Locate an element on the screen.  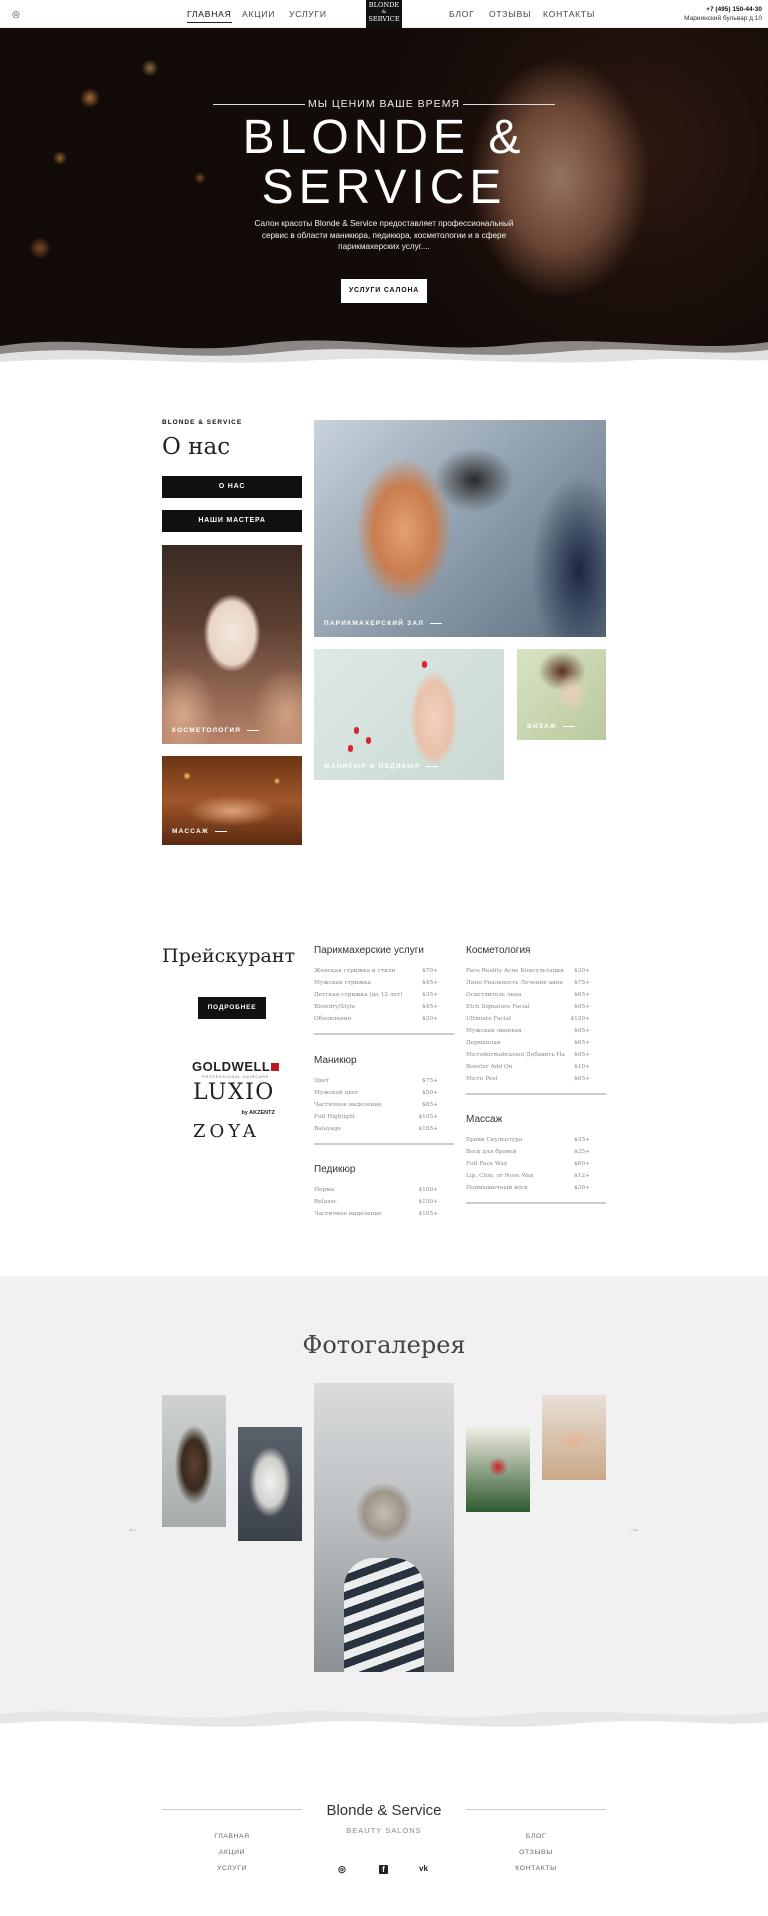
nav-item-blog: БЛОГ is located at coordinates (462, 14).